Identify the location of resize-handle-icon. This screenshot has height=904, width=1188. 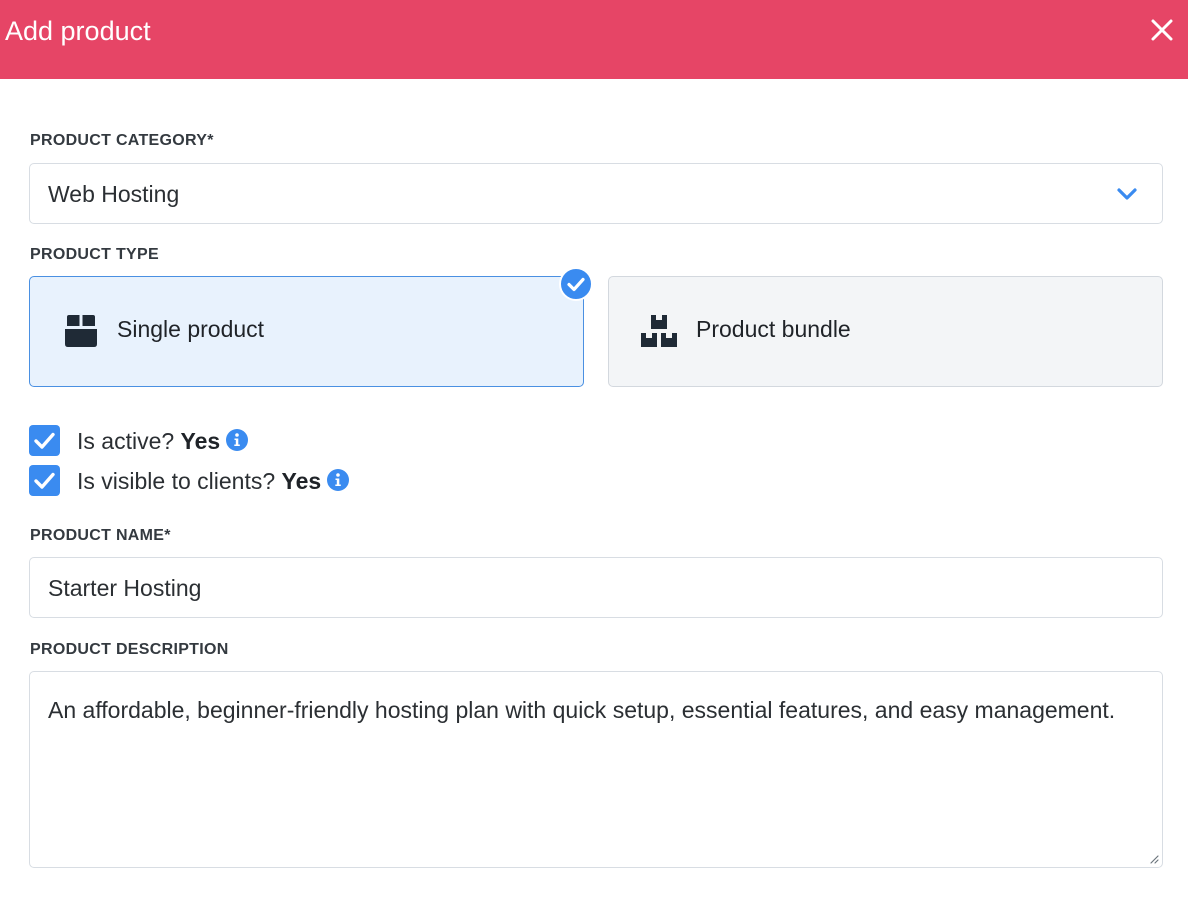
(1154, 859).